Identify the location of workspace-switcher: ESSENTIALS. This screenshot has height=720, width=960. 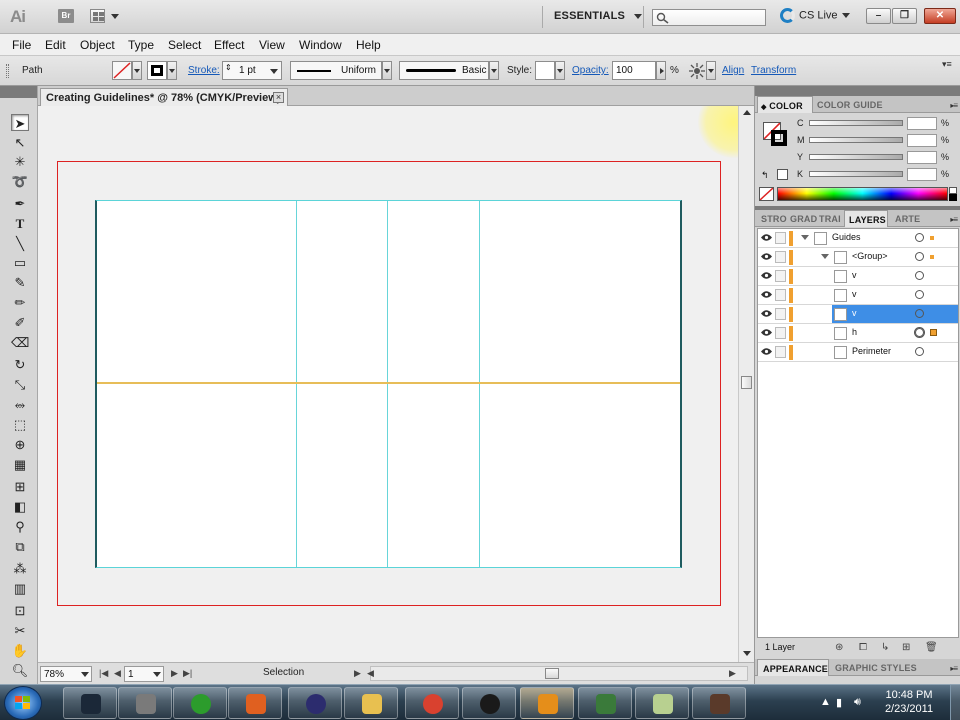
(598, 16).